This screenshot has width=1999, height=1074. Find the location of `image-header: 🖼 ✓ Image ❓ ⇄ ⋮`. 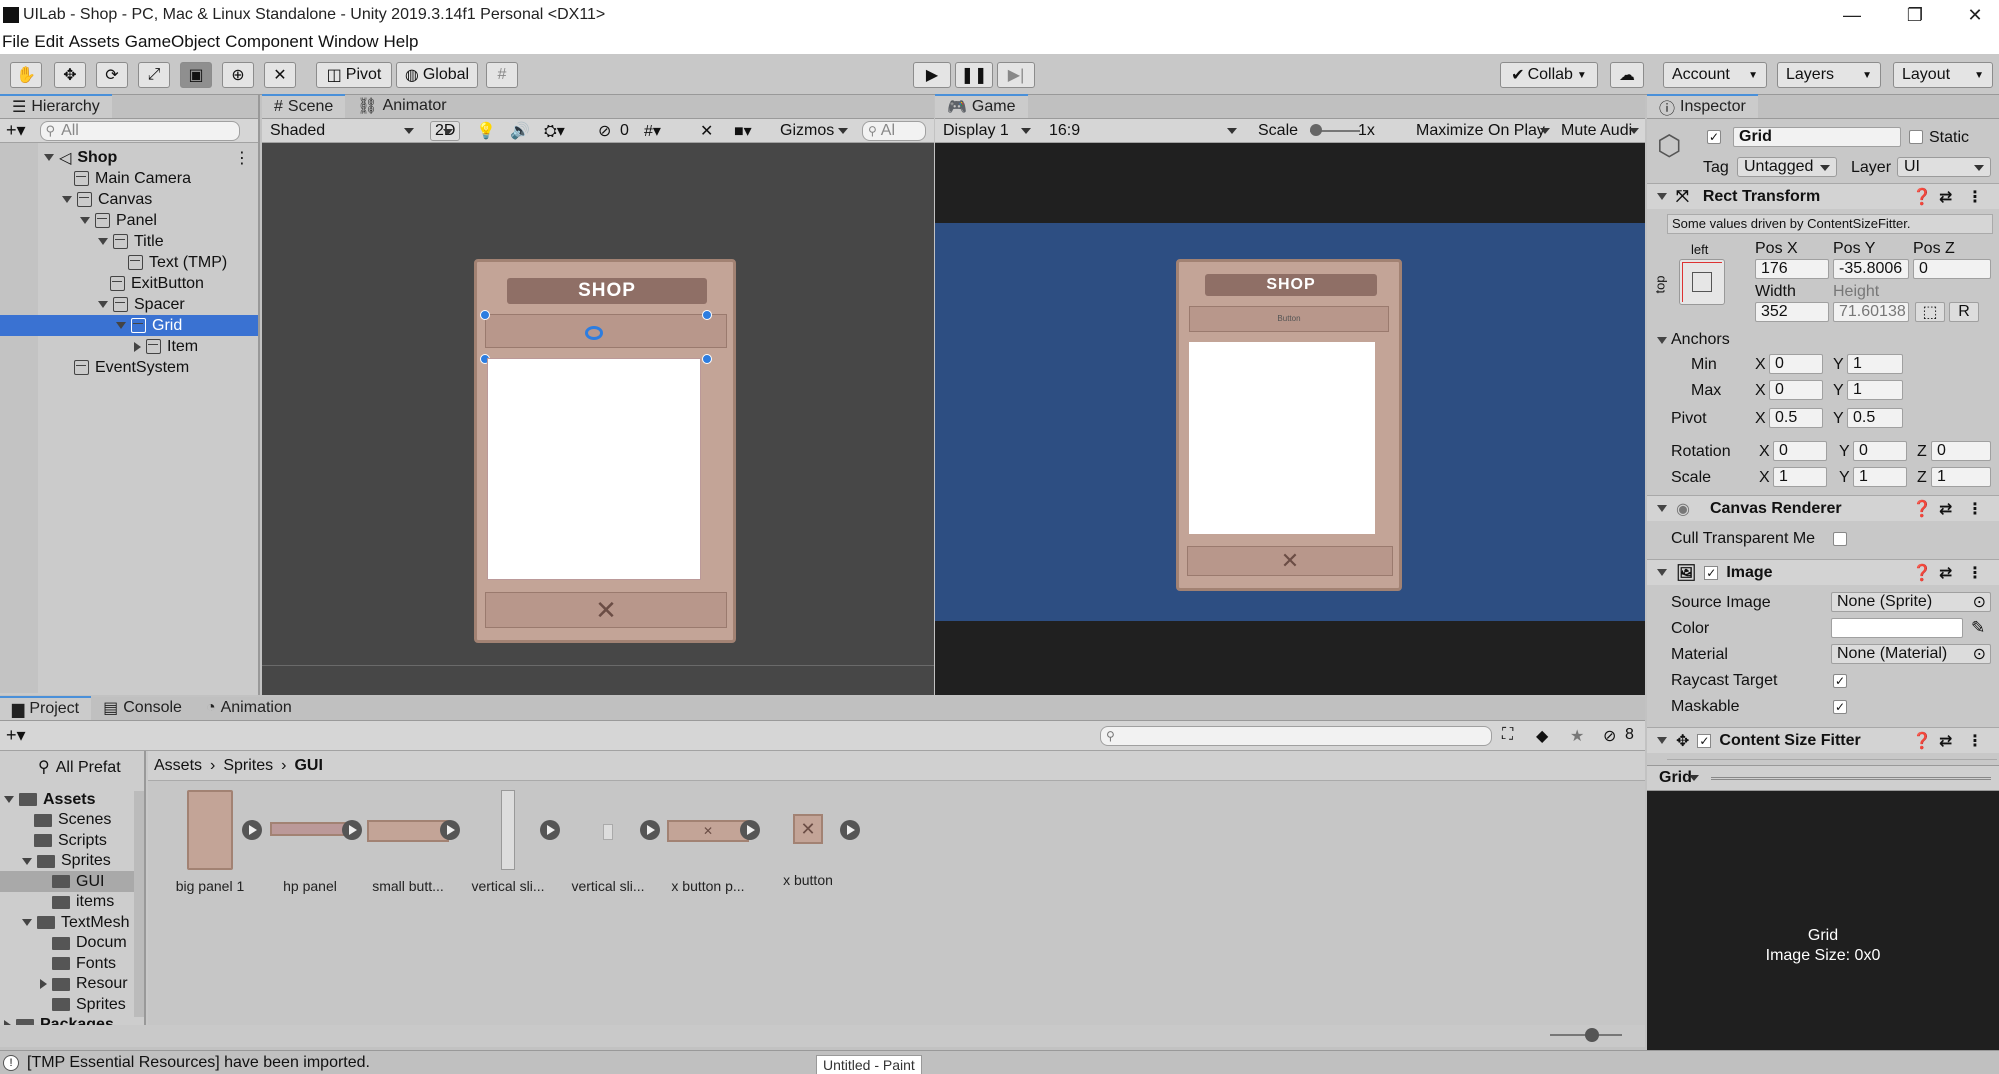

image-header: 🖼 ✓ Image ❓ ⇄ ⋮ is located at coordinates (1823, 572).